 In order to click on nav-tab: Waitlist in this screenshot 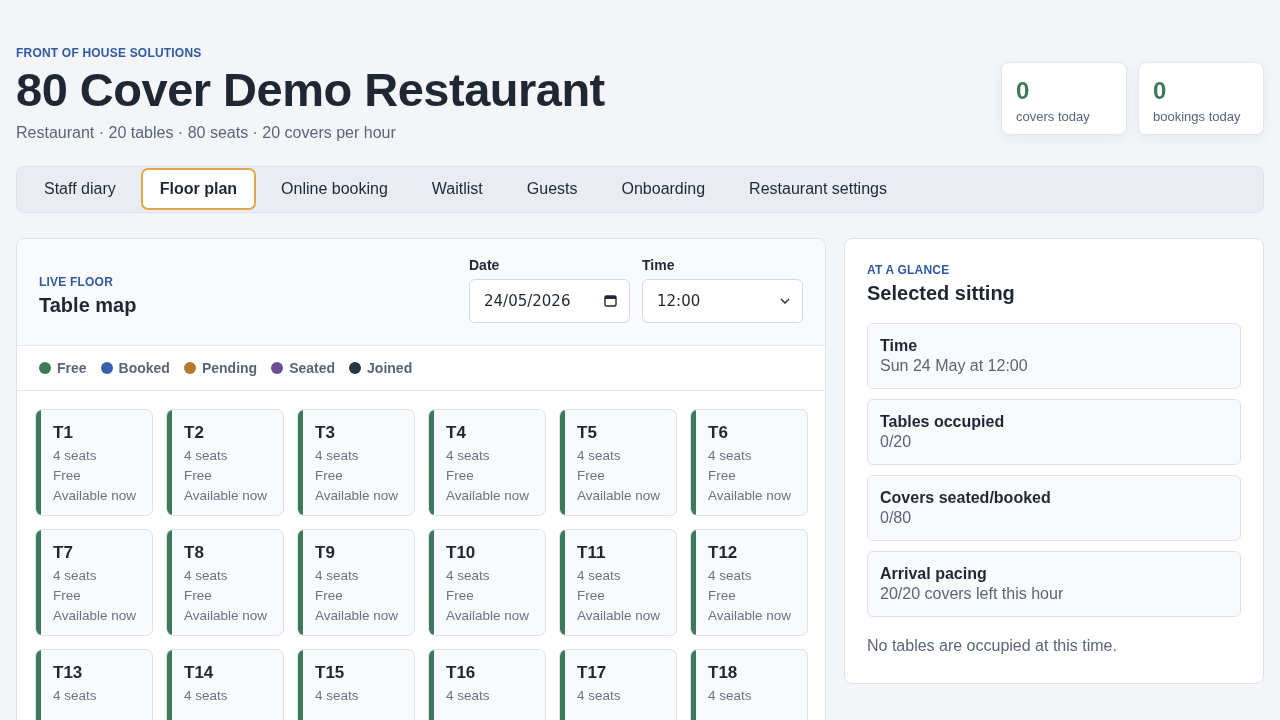, I will do `click(457, 189)`.